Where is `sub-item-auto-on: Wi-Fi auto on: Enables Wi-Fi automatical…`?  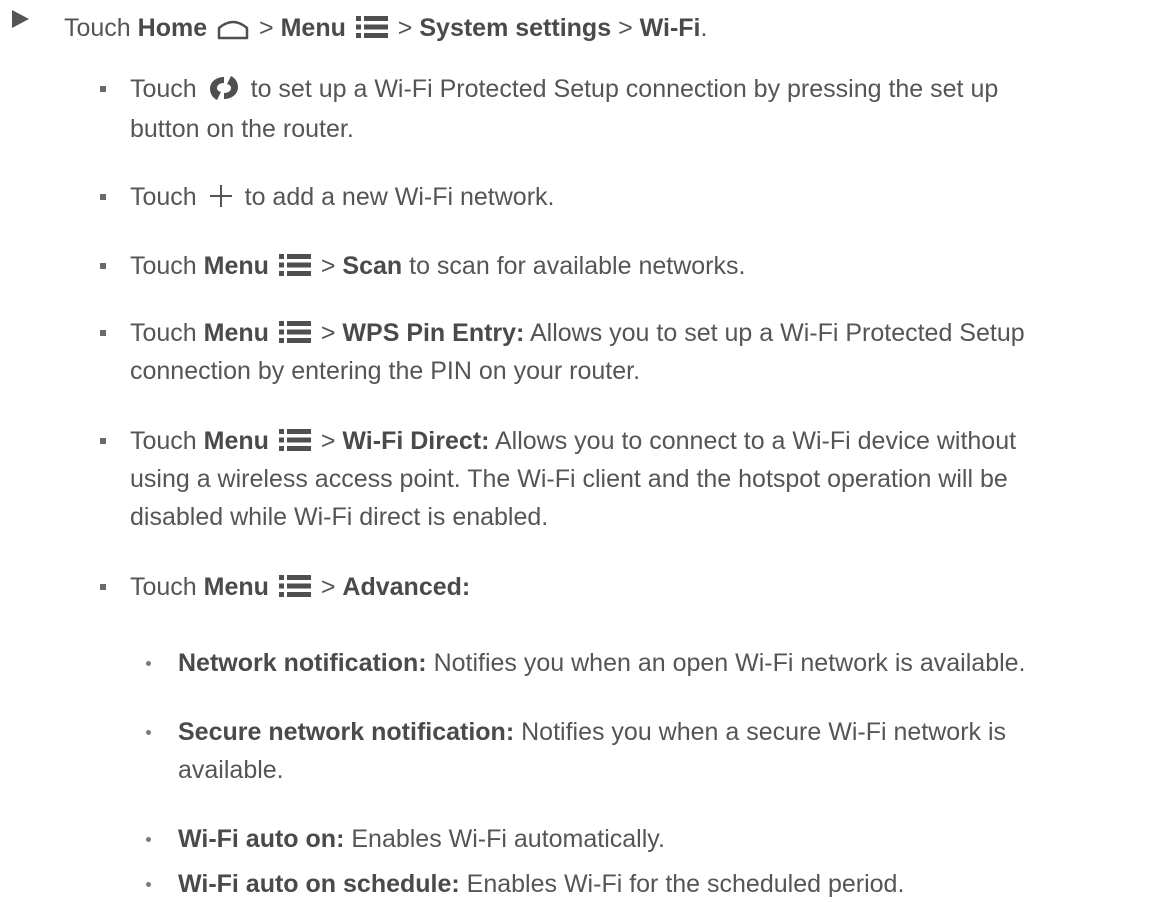 sub-item-auto-on: Wi-Fi auto on: Enables Wi-Fi automatical… is located at coordinates (421, 839).